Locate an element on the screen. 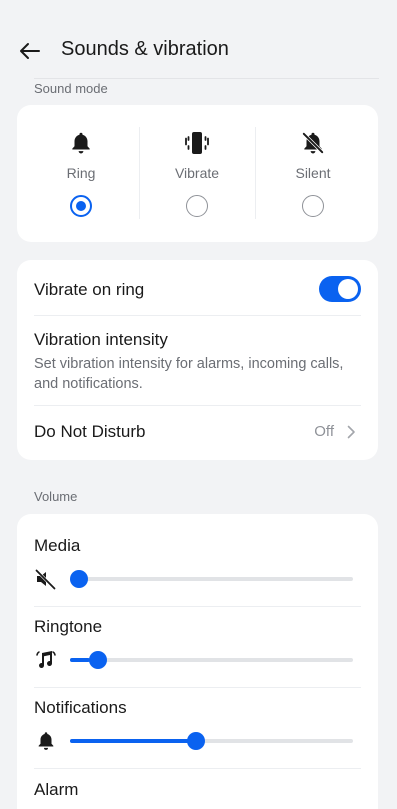  sound-mode-ring: Ring is located at coordinates (81, 173).